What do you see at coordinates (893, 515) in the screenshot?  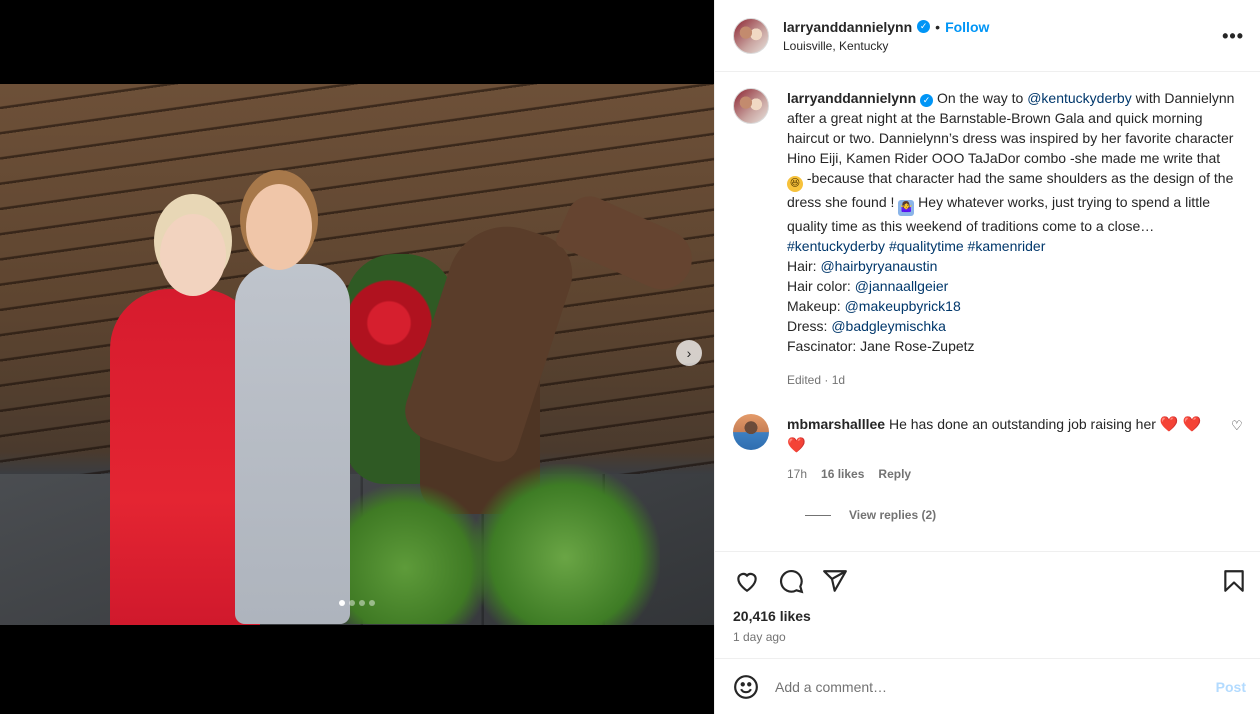 I see `view-replies-label: View replies (2)` at bounding box center [893, 515].